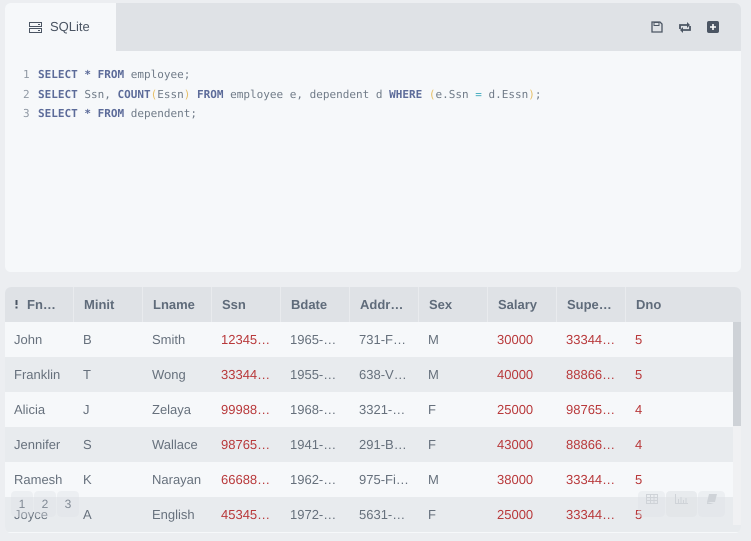 This screenshot has height=541, width=751. I want to click on save-icon, so click(657, 27).